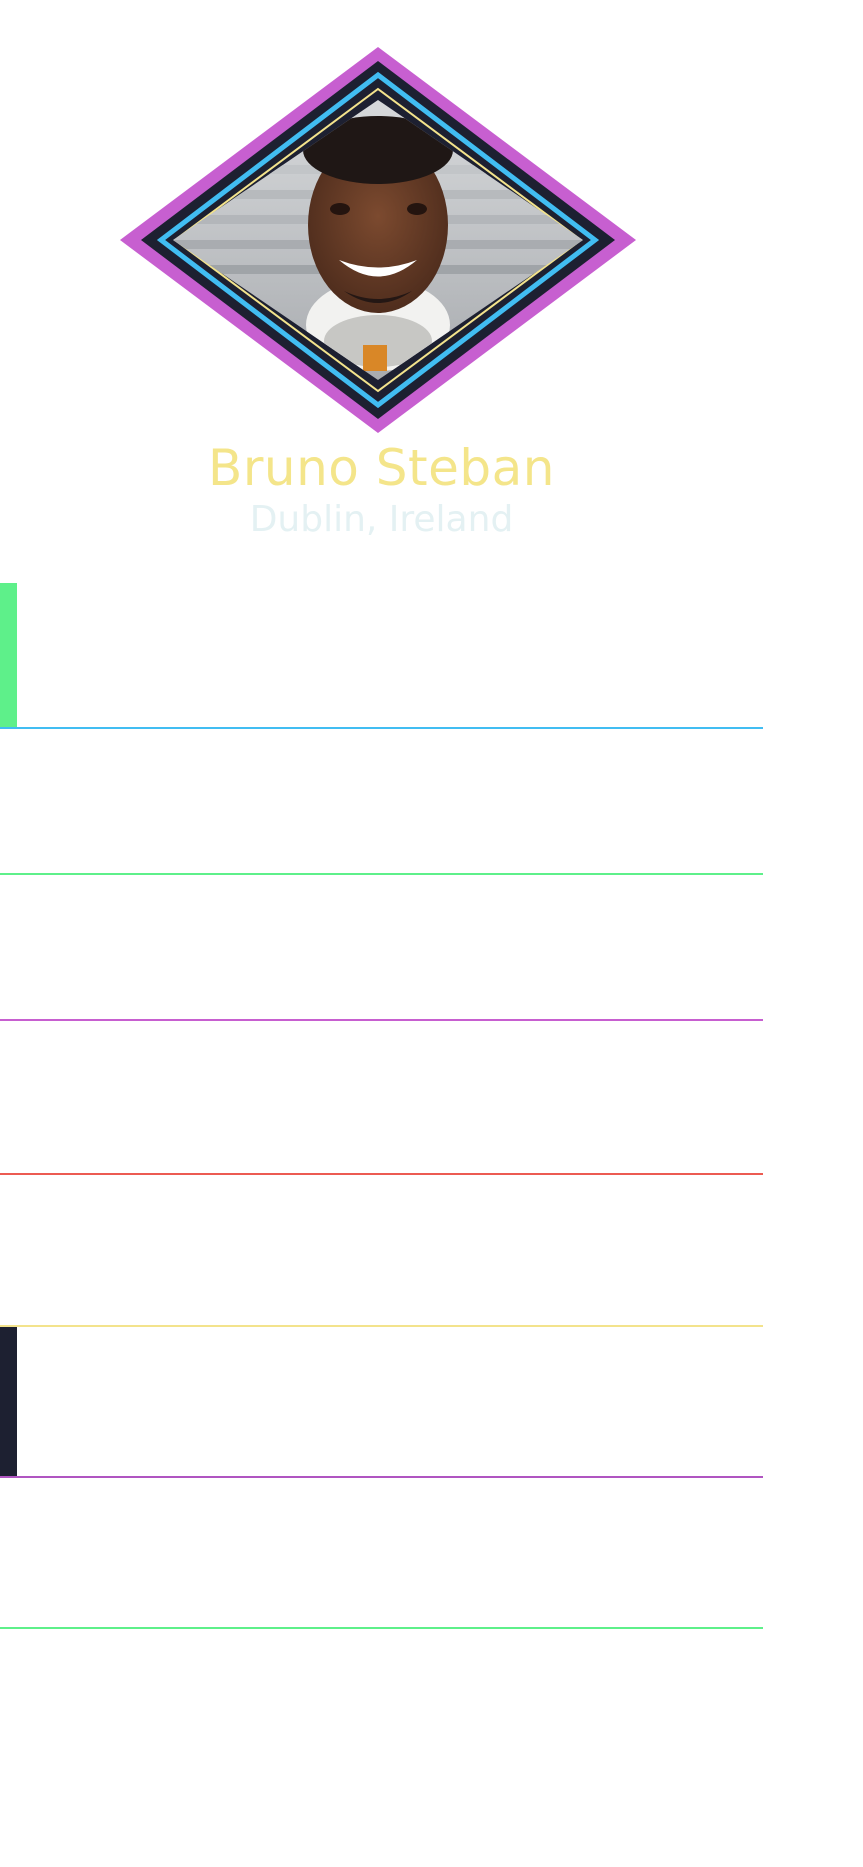 Image resolution: width=863 pixels, height=1867 pixels. What do you see at coordinates (8, 655) in the screenshot?
I see `active-item-indicator` at bounding box center [8, 655].